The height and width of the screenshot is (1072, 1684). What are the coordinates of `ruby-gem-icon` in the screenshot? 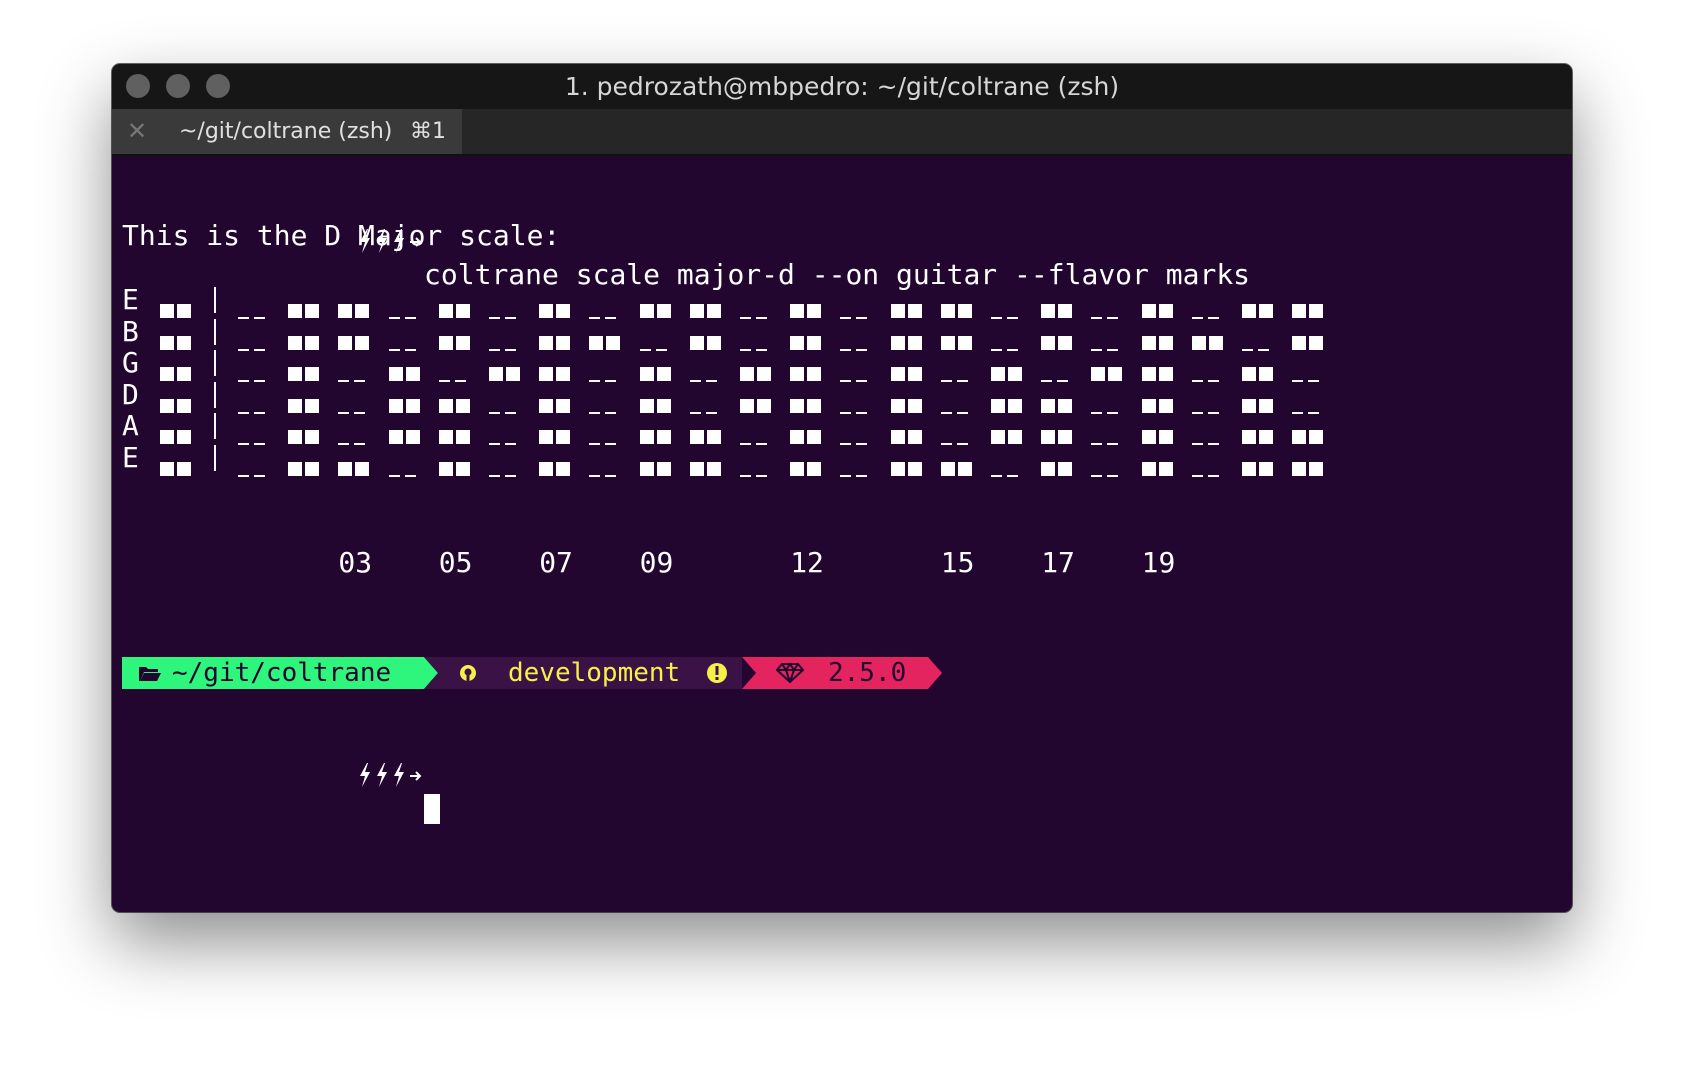 It's located at (790, 673).